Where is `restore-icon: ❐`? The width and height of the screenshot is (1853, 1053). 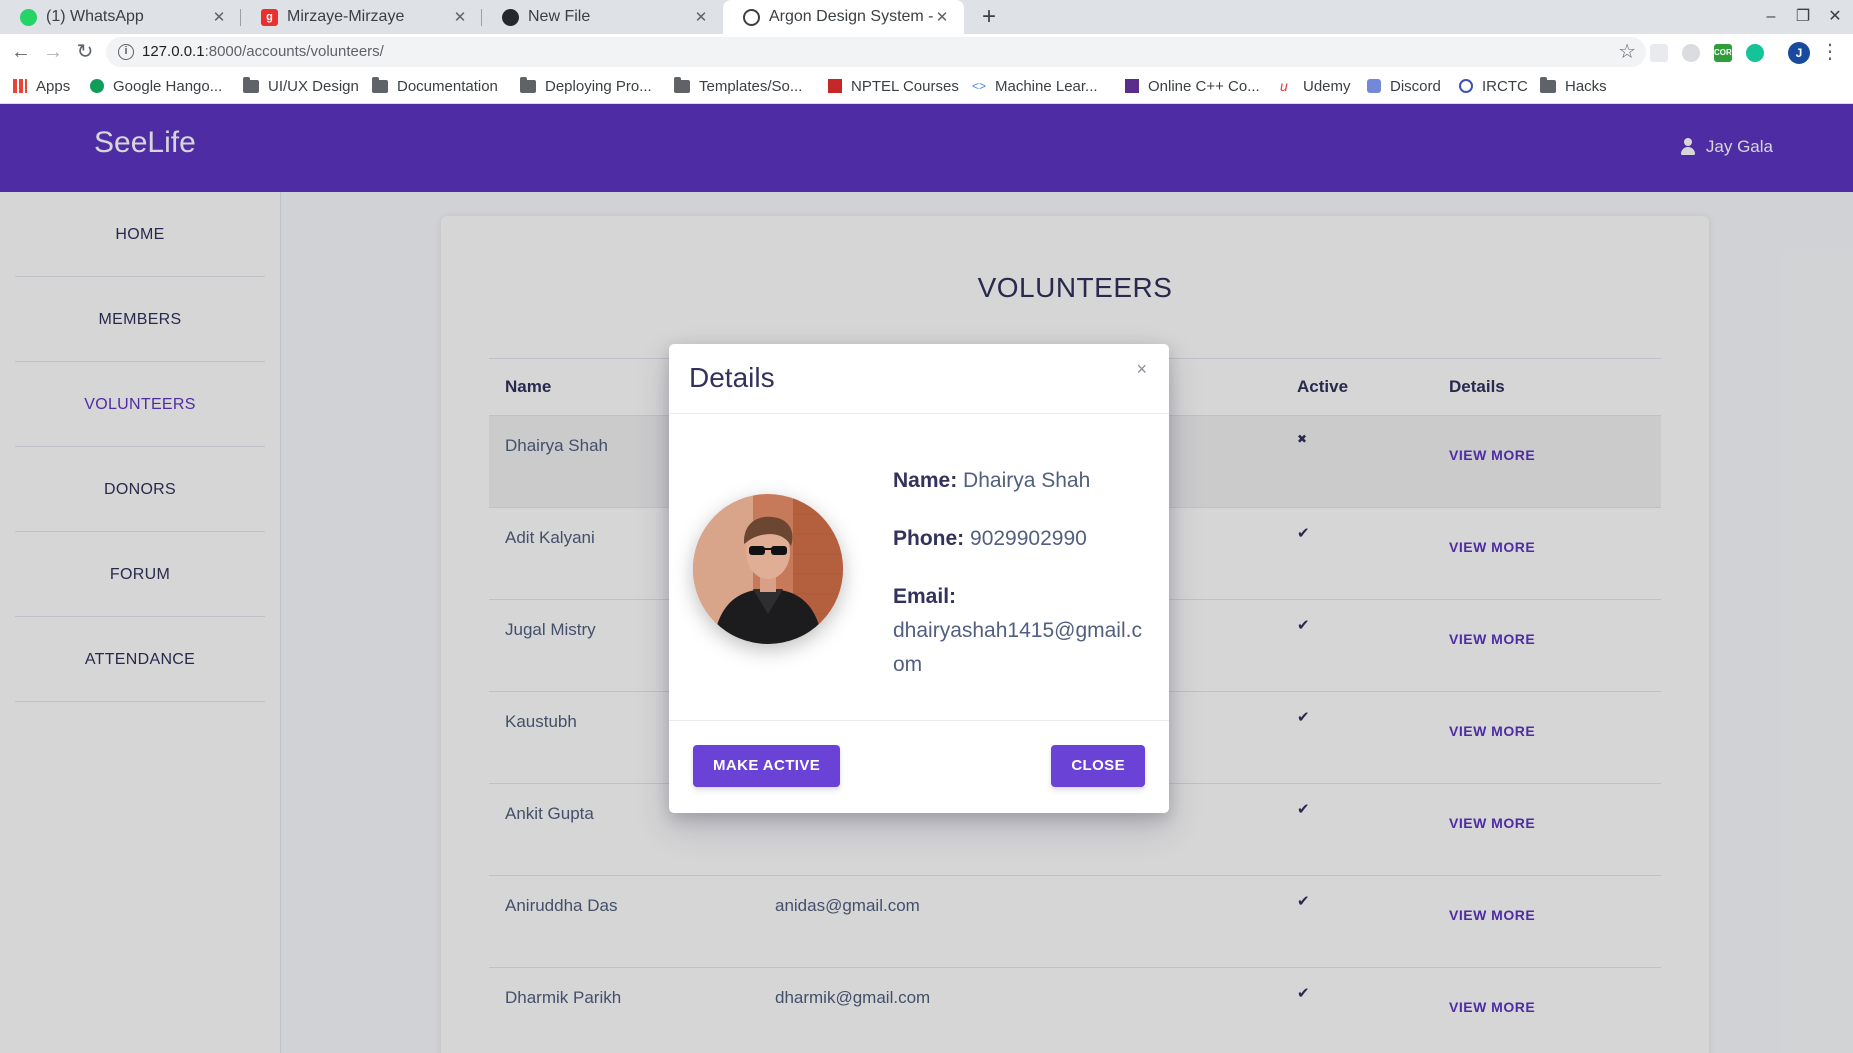
restore-icon: ❐ is located at coordinates (1803, 17).